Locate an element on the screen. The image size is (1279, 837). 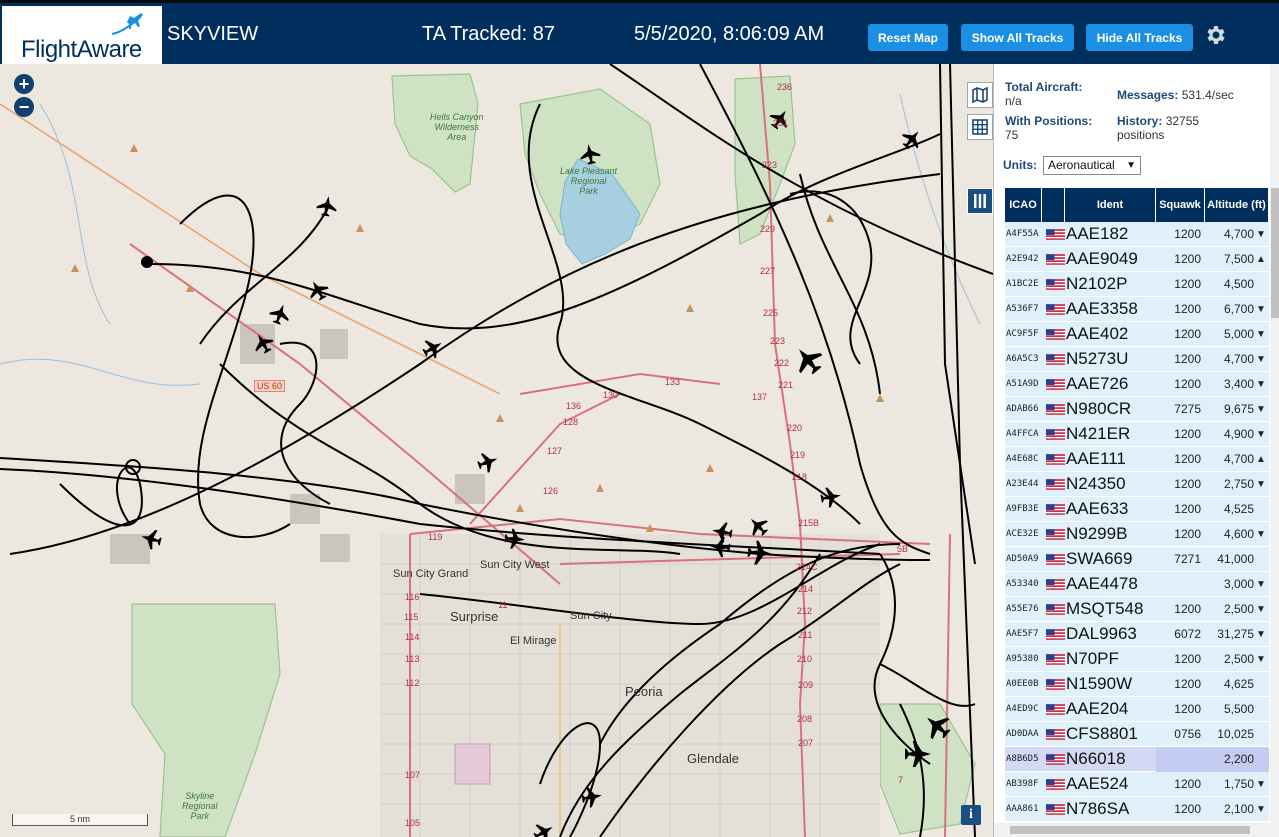
road-number: 133 is located at coordinates (673, 382).